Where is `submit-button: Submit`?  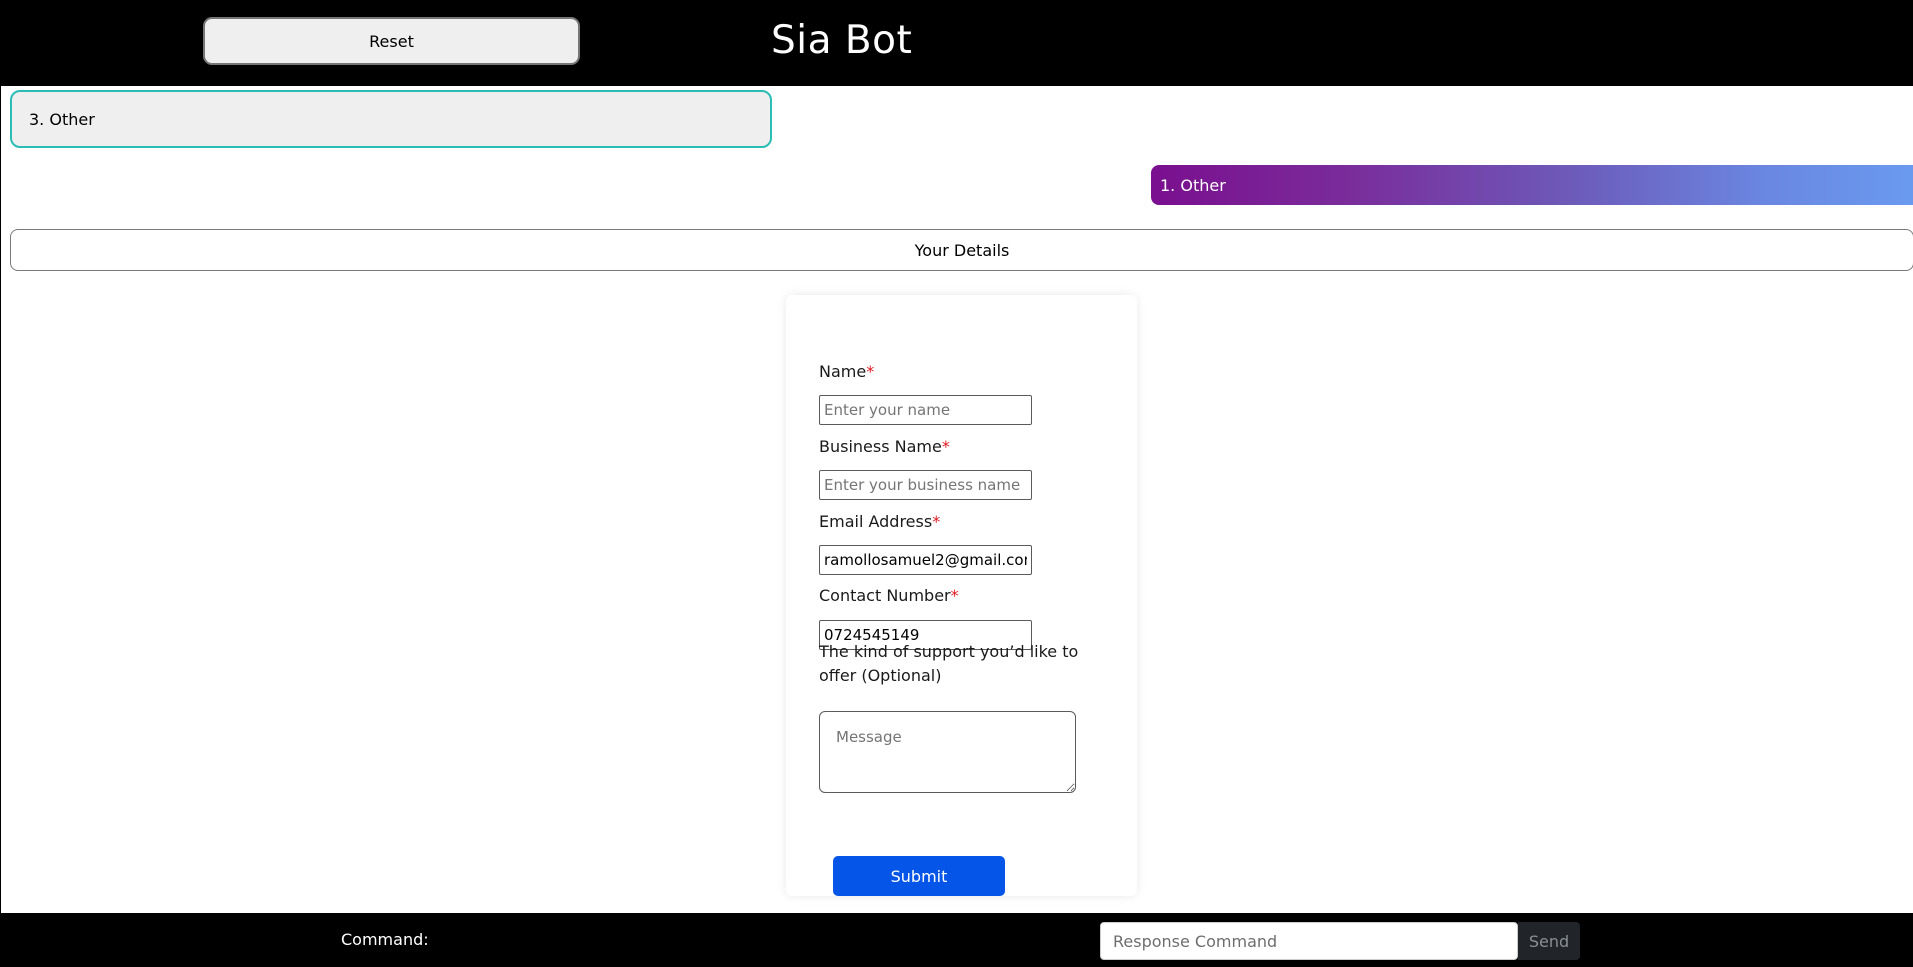 submit-button: Submit is located at coordinates (919, 876).